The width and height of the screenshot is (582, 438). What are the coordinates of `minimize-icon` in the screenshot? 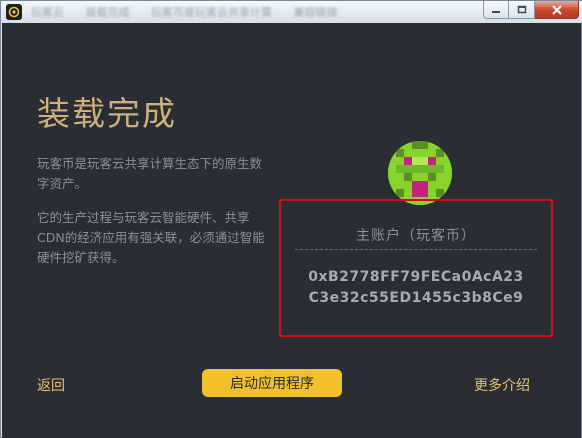 It's located at (496, 11).